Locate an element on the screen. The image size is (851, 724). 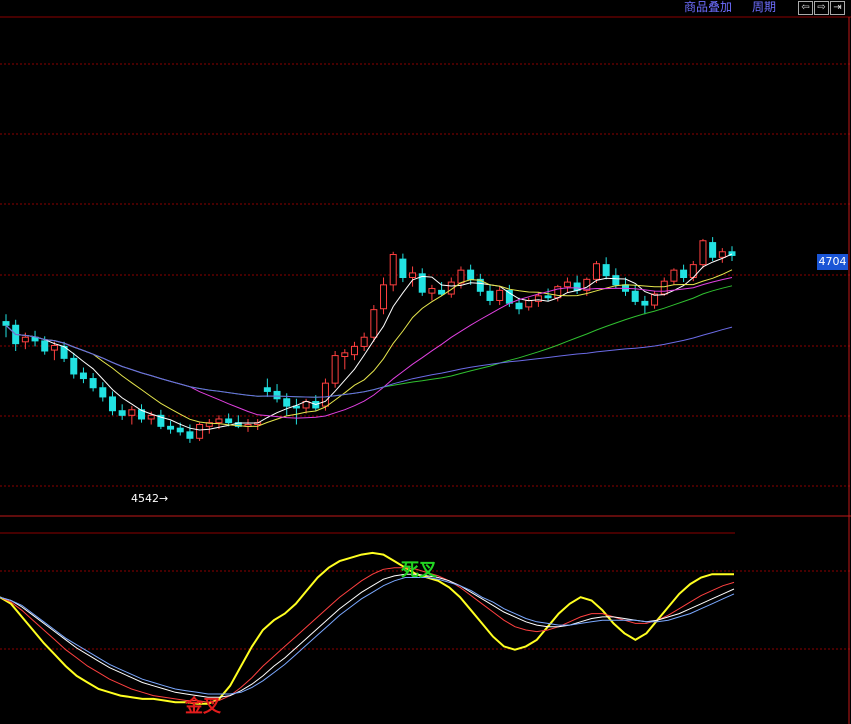
dead-cross-label: 死叉 is located at coordinates (419, 570).